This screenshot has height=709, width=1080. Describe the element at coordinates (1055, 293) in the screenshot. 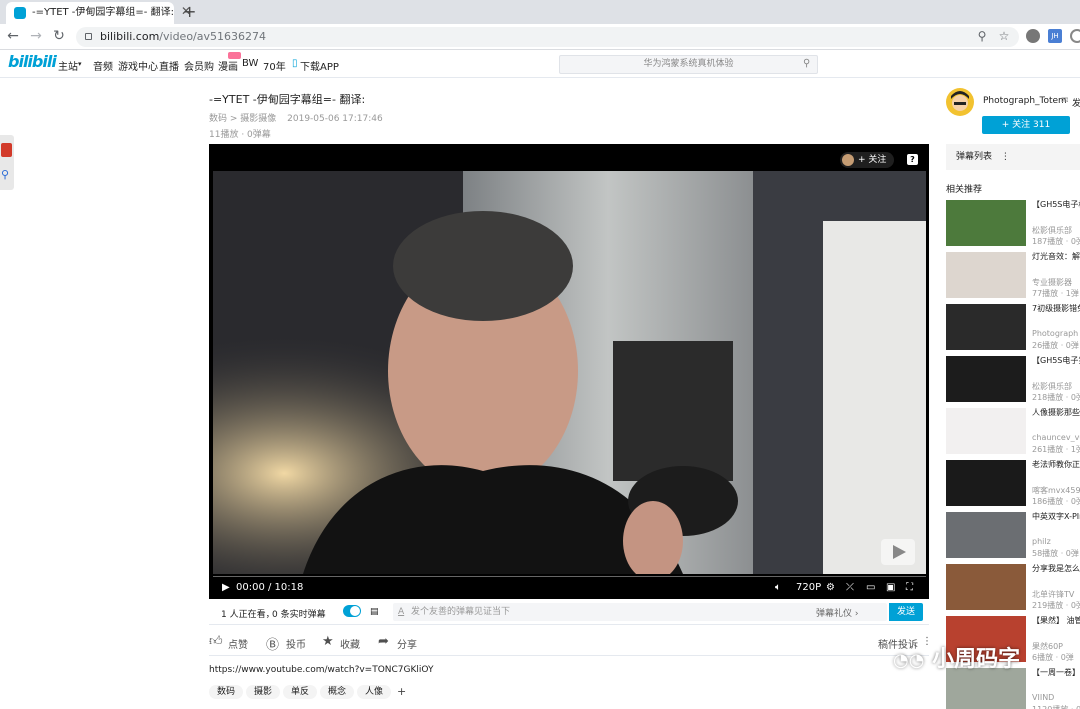

I see `related-stats: 77播放 · 1弹` at that location.